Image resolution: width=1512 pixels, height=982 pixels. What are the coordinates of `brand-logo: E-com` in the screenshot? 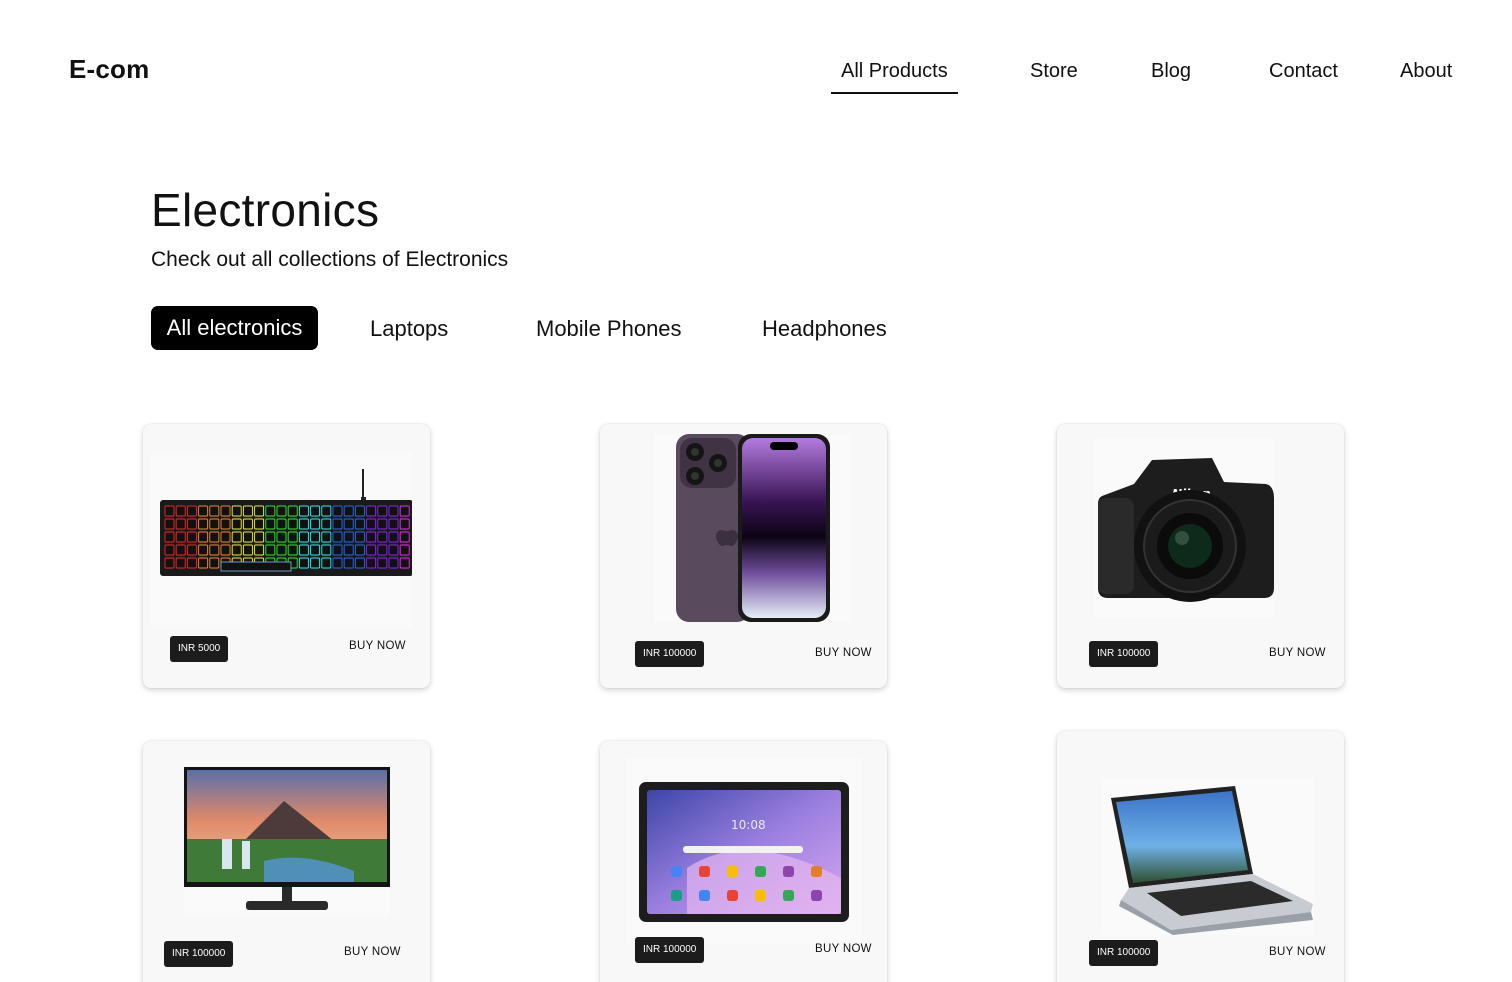 It's located at (109, 69).